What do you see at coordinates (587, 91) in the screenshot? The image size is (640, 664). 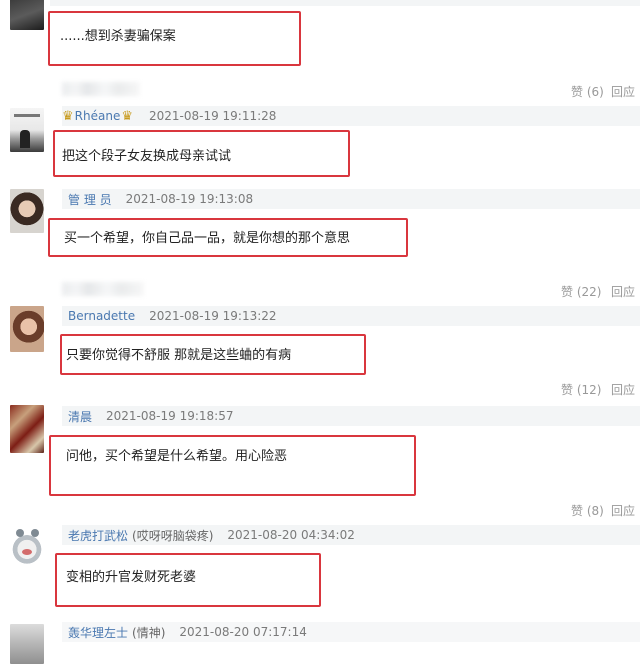 I see `like-button: 赞 (6)` at bounding box center [587, 91].